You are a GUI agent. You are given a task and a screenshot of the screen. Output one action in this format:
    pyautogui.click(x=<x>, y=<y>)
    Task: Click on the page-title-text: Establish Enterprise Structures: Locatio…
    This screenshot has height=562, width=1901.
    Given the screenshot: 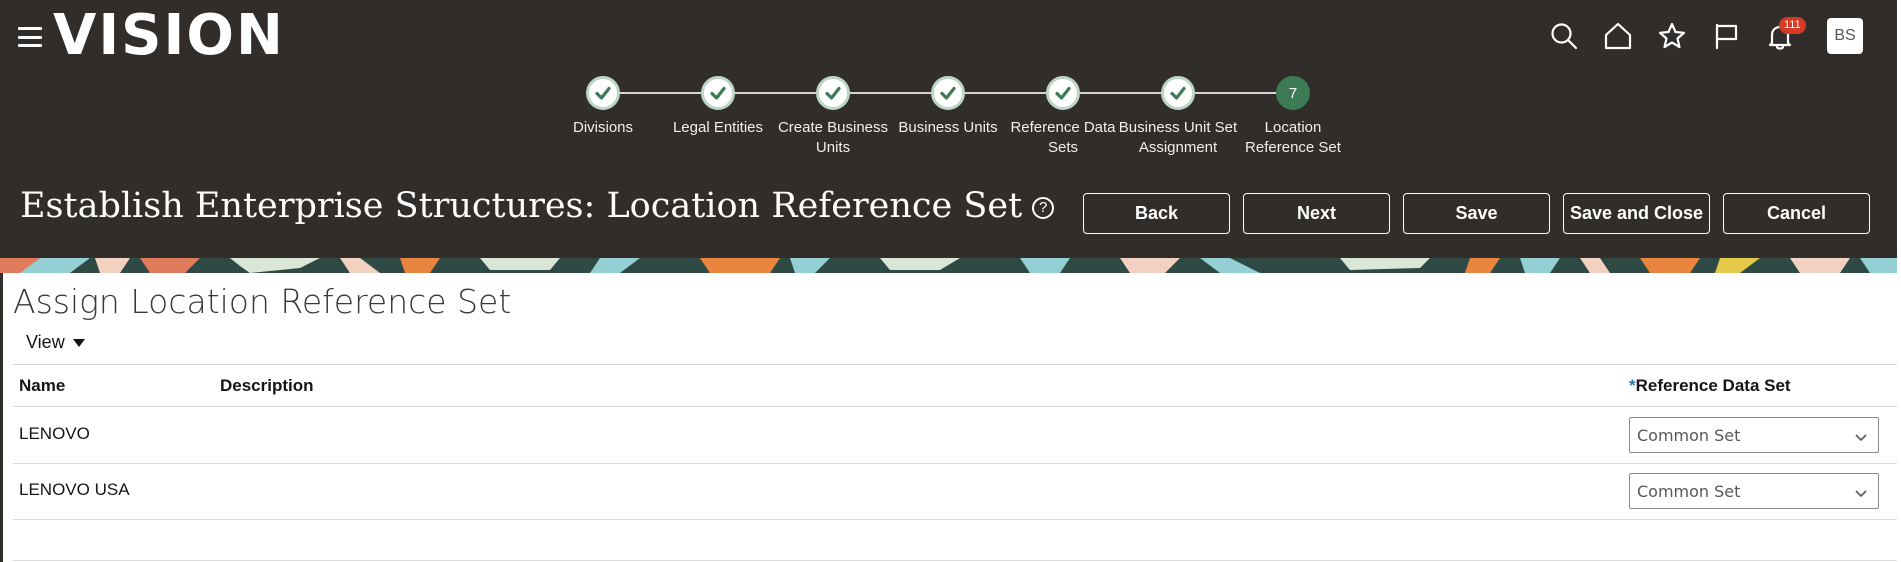 What is the action you would take?
    pyautogui.click(x=521, y=206)
    